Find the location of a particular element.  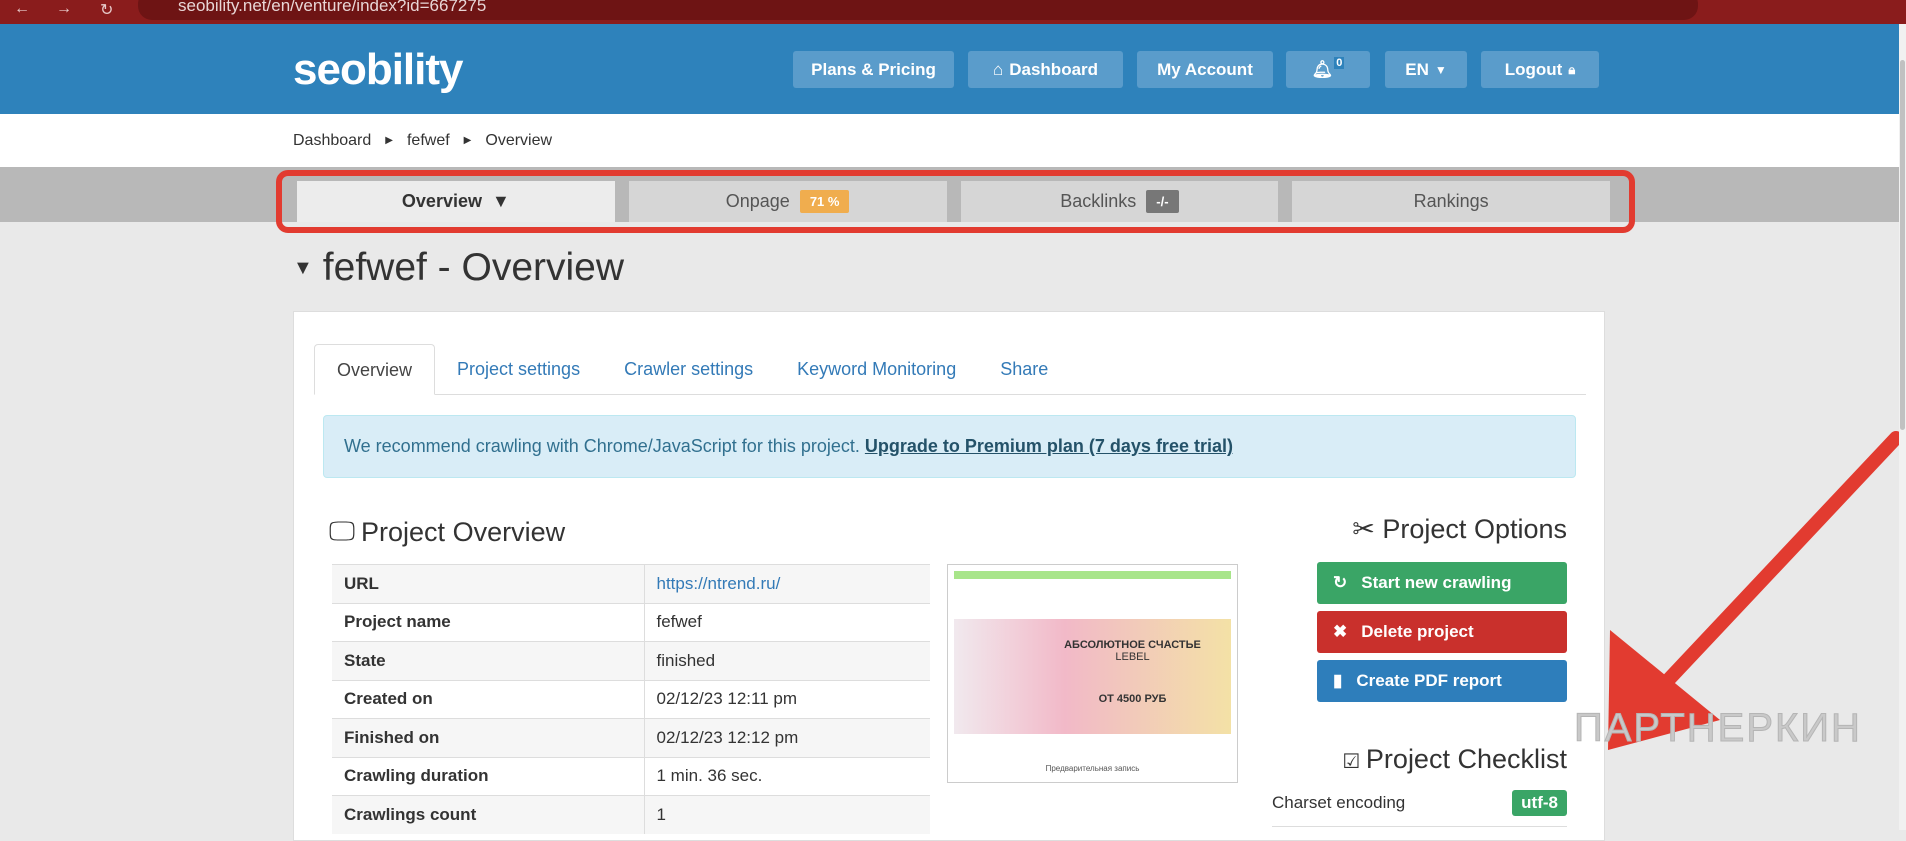

logout-button: Logout 🔒︎ is located at coordinates (1540, 69).